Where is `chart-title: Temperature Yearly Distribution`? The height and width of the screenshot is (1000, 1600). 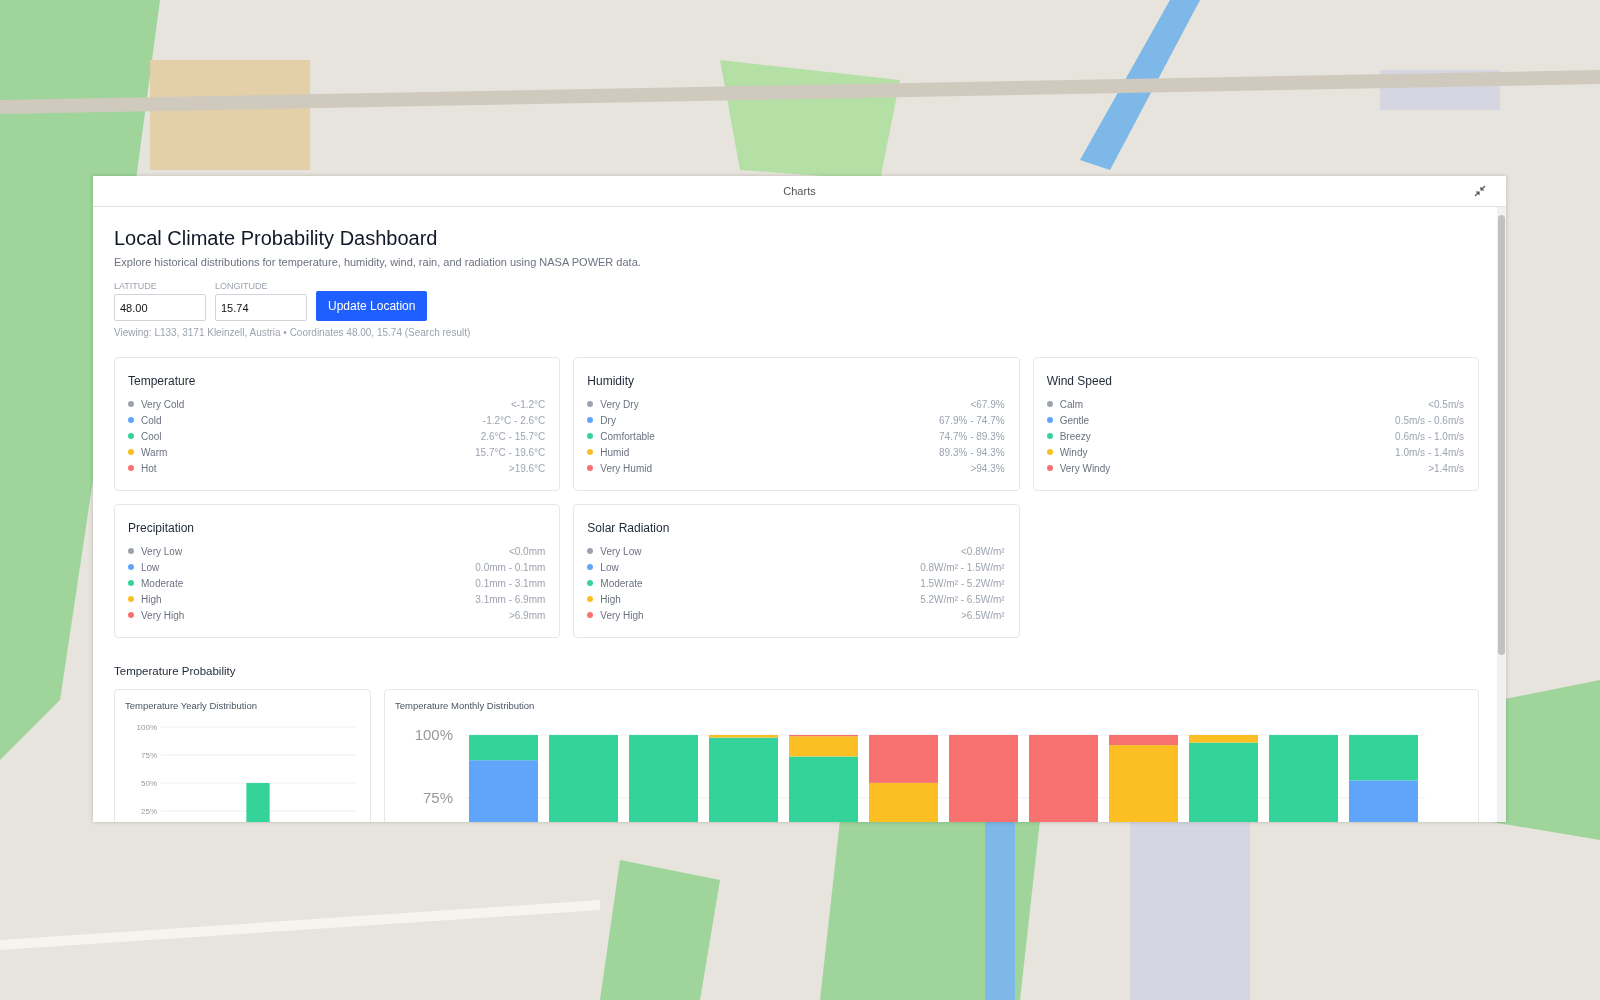 chart-title: Temperature Yearly Distribution is located at coordinates (191, 705).